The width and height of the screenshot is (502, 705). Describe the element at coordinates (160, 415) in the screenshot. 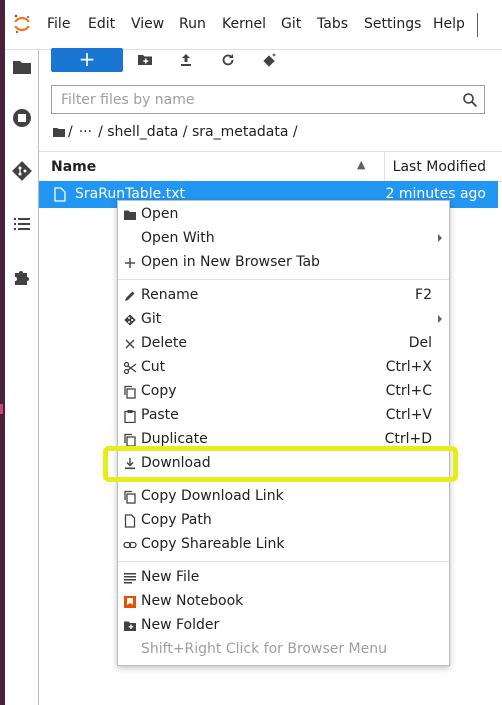

I see `menu-item-label: Paste` at that location.